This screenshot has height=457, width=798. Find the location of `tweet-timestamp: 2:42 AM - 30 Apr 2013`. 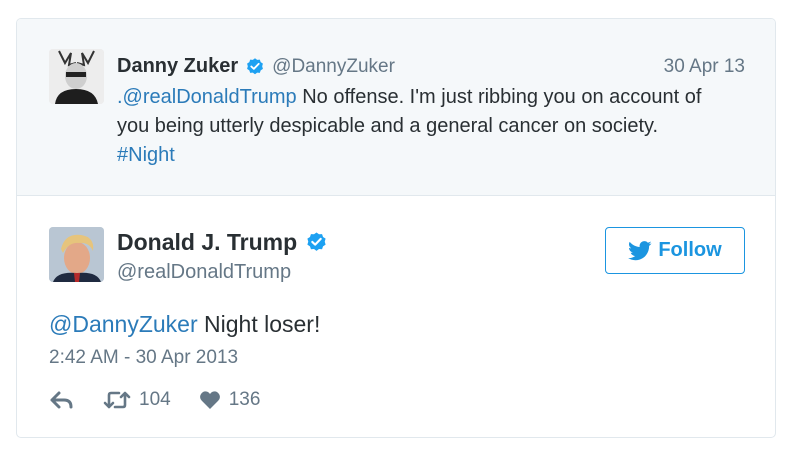

tweet-timestamp: 2:42 AM - 30 Apr 2013 is located at coordinates (143, 358).